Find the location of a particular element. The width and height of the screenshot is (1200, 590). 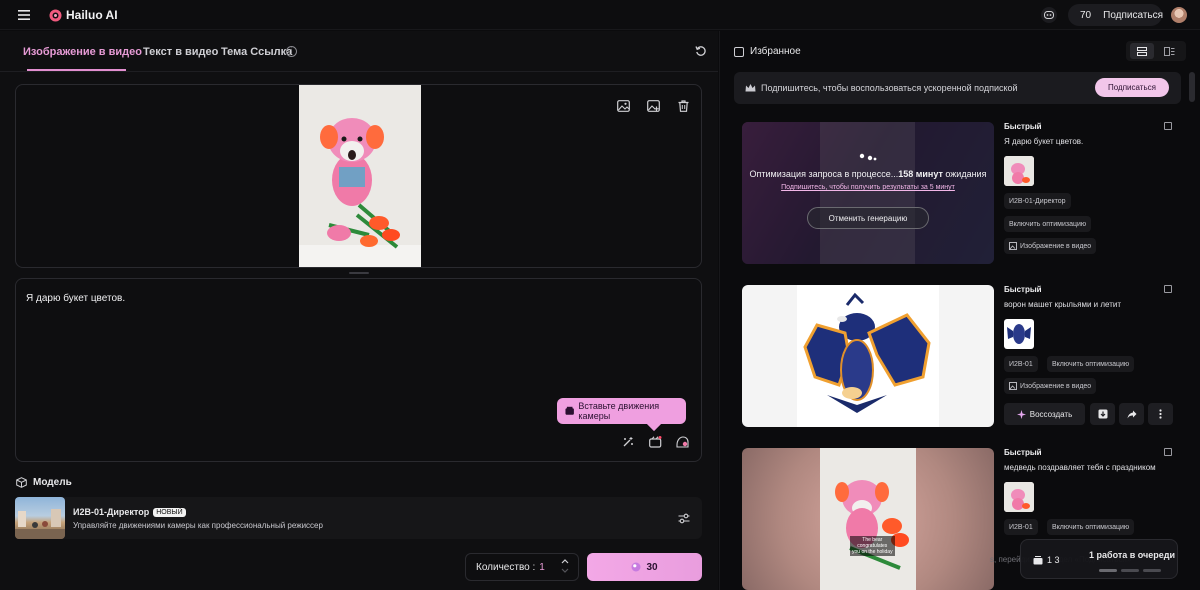

discord-icon is located at coordinates (1049, 15).